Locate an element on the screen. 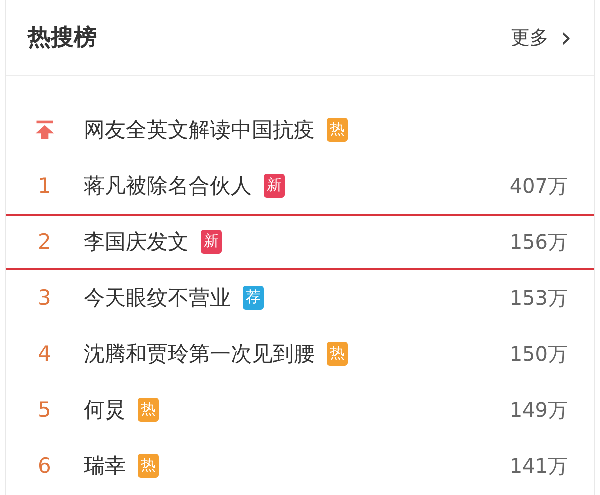 The height and width of the screenshot is (495, 600). hot-search-item: 4 沈腾和贾玲第一次见到腰 热 150万 is located at coordinates (300, 354).